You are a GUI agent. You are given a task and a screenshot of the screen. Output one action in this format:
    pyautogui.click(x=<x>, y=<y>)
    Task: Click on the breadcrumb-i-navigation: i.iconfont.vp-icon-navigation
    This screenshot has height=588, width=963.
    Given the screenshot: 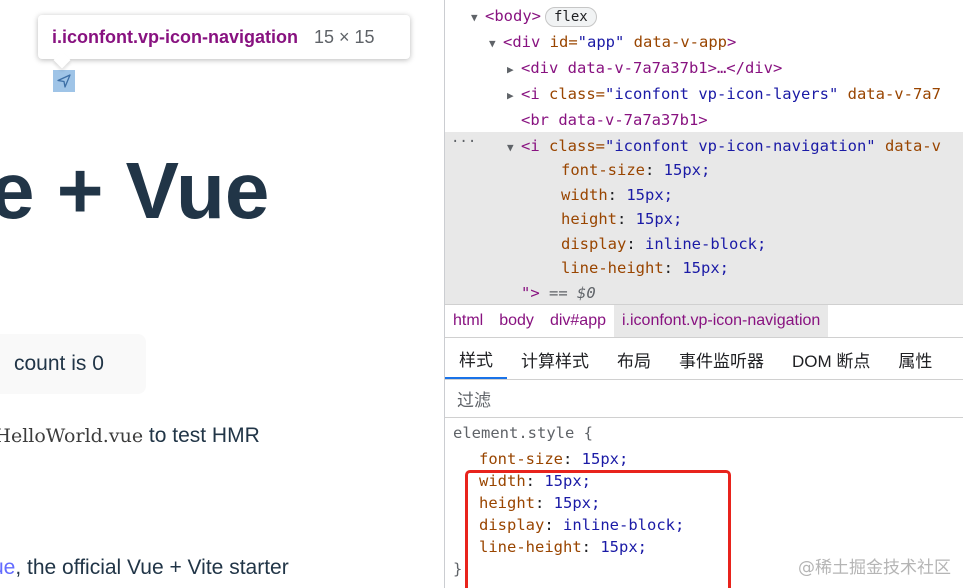 What is the action you would take?
    pyautogui.click(x=721, y=321)
    